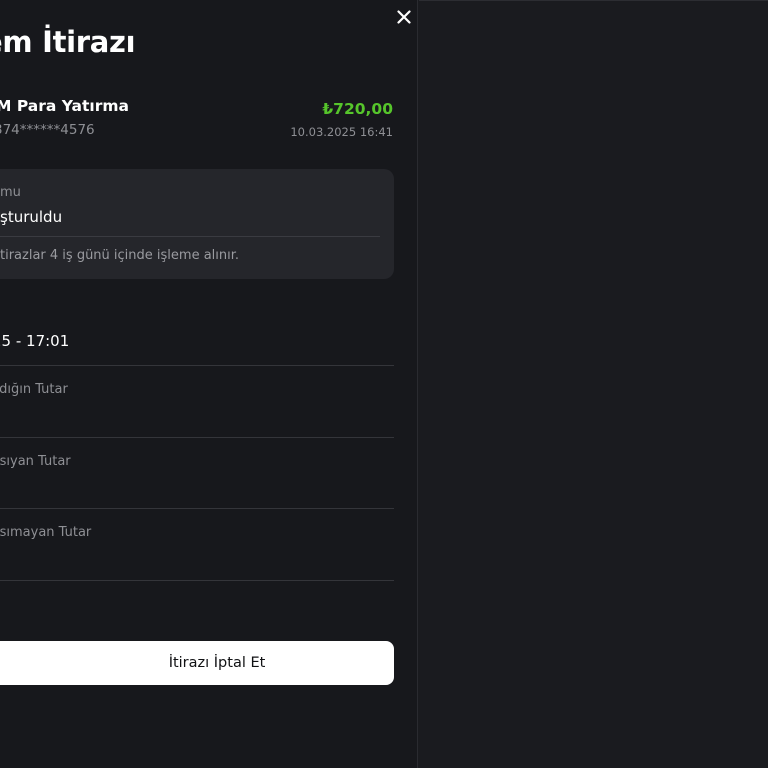 This screenshot has height=768, width=768. What do you see at coordinates (120, 255) in the screenshot?
I see `status-note: tirazlar 4 iş günü içinde işleme alınır.` at bounding box center [120, 255].